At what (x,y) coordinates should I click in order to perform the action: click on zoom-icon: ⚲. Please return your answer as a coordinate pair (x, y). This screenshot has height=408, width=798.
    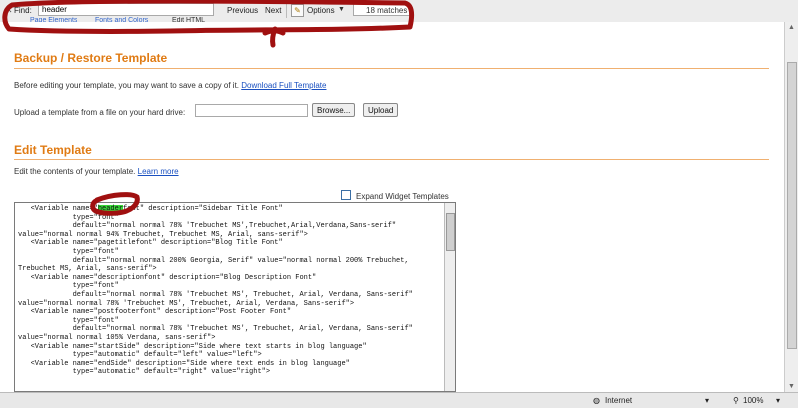
    Looking at the image, I should click on (736, 400).